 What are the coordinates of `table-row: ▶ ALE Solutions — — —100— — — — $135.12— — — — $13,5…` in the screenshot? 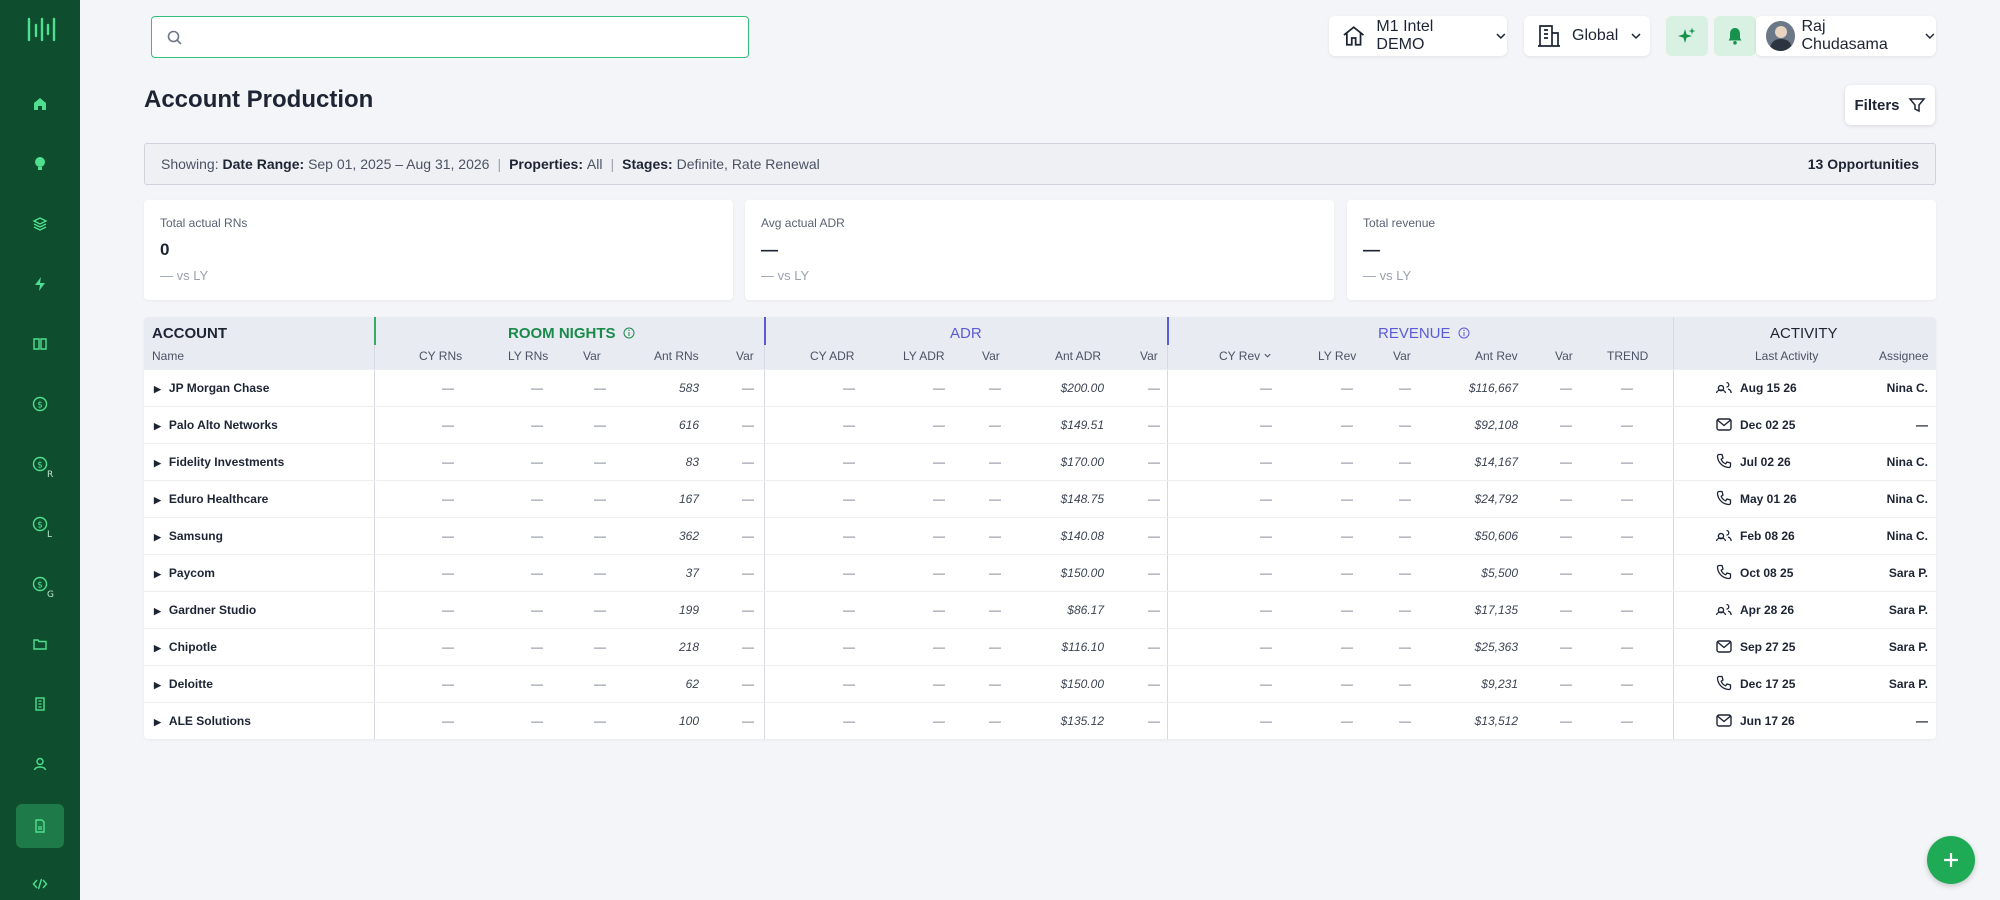 It's located at (1040, 720).